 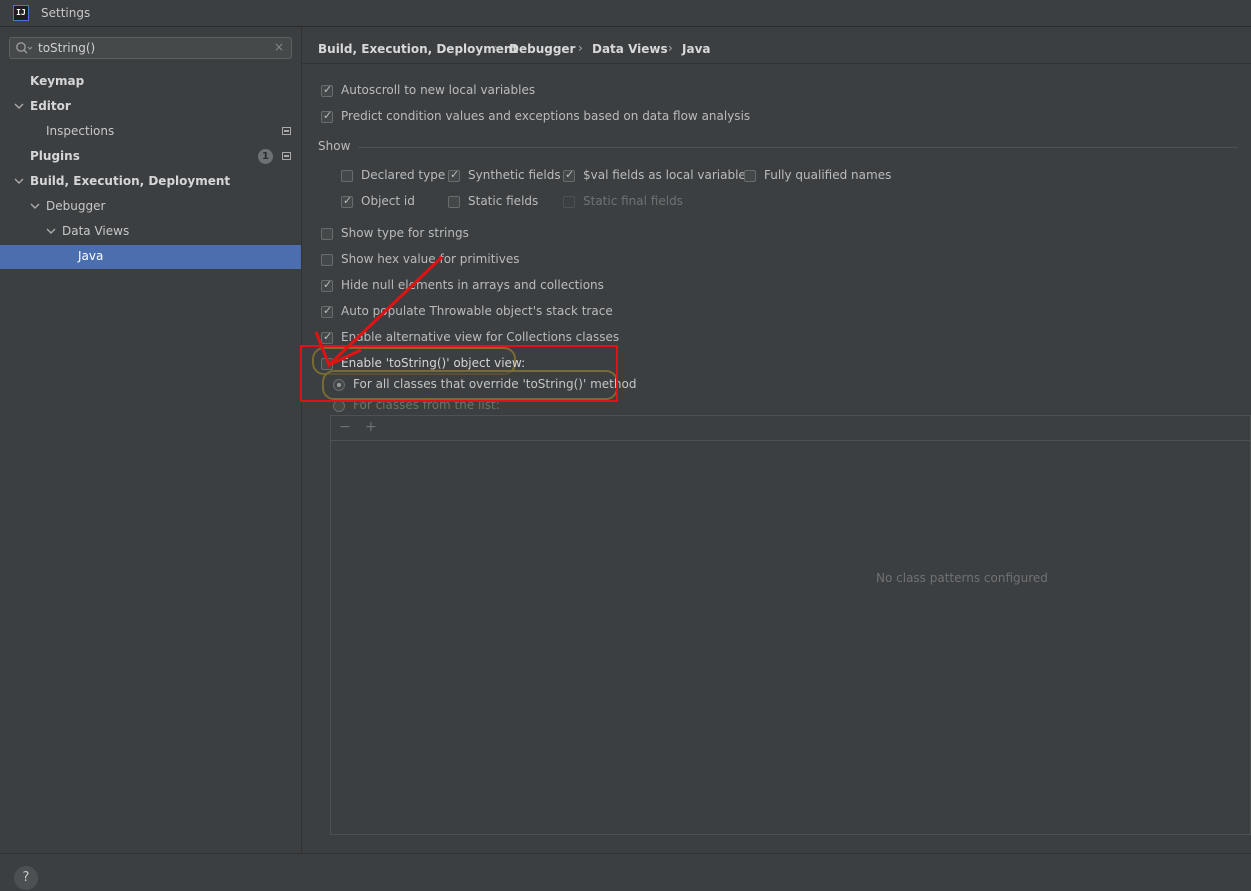 What do you see at coordinates (625, 872) in the screenshot?
I see `dialog-footer: ?` at bounding box center [625, 872].